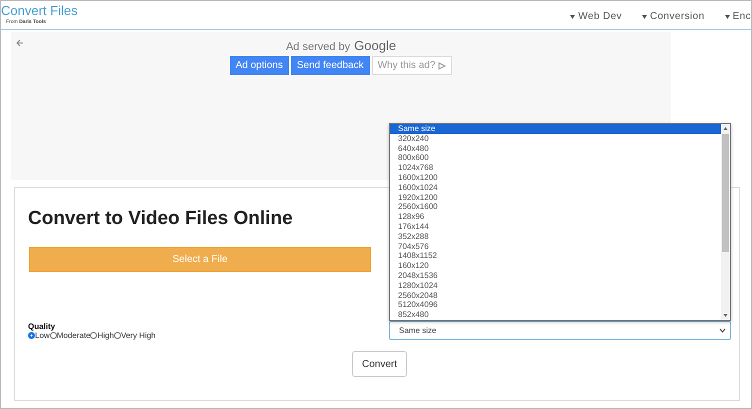  I want to click on dropdown-option: 1600x1024, so click(555, 187).